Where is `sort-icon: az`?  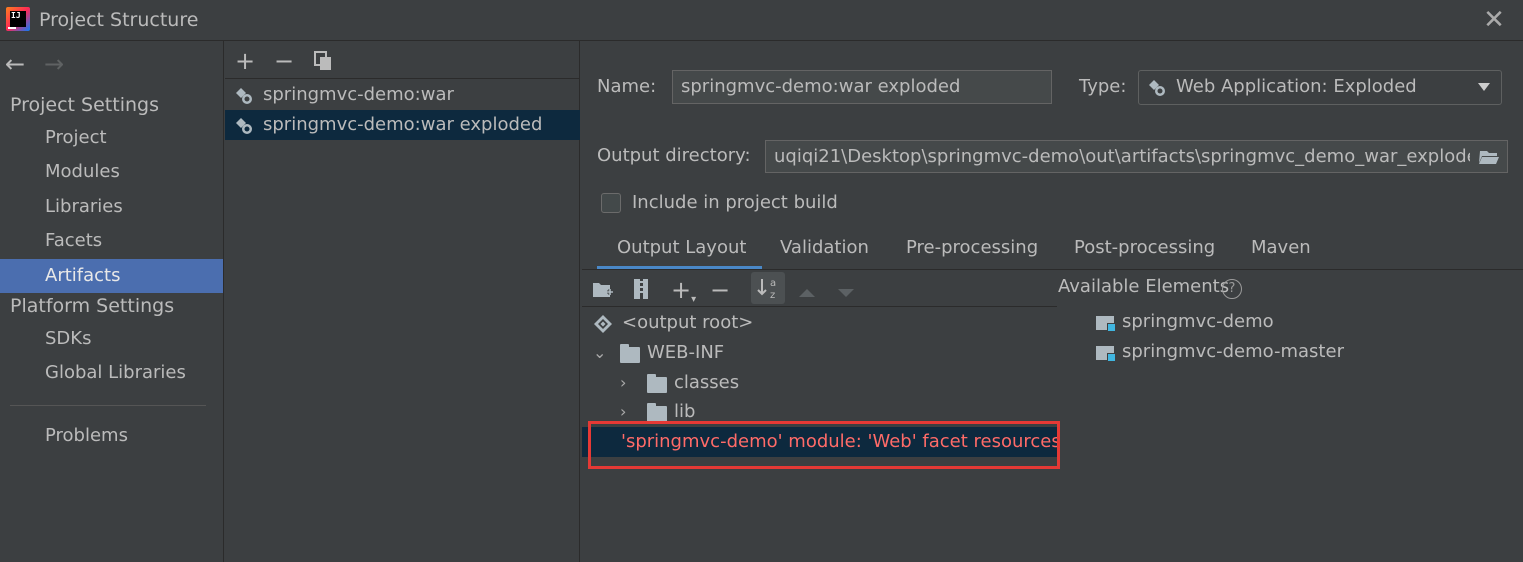
sort-icon: az is located at coordinates (766, 289).